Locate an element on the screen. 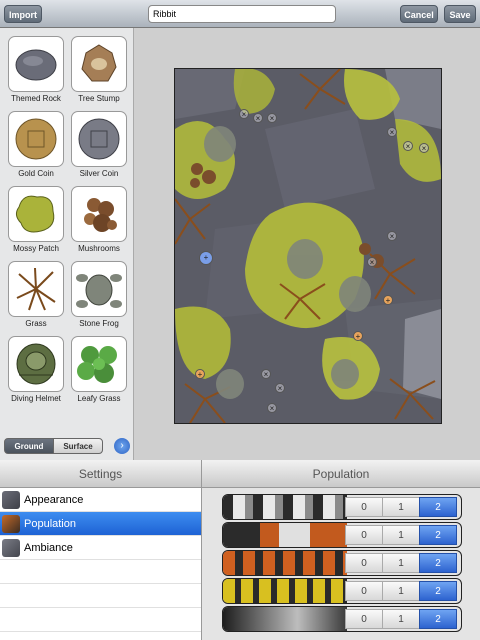  toolbar: Import Ribbit Cancel Save is located at coordinates (240, 14).